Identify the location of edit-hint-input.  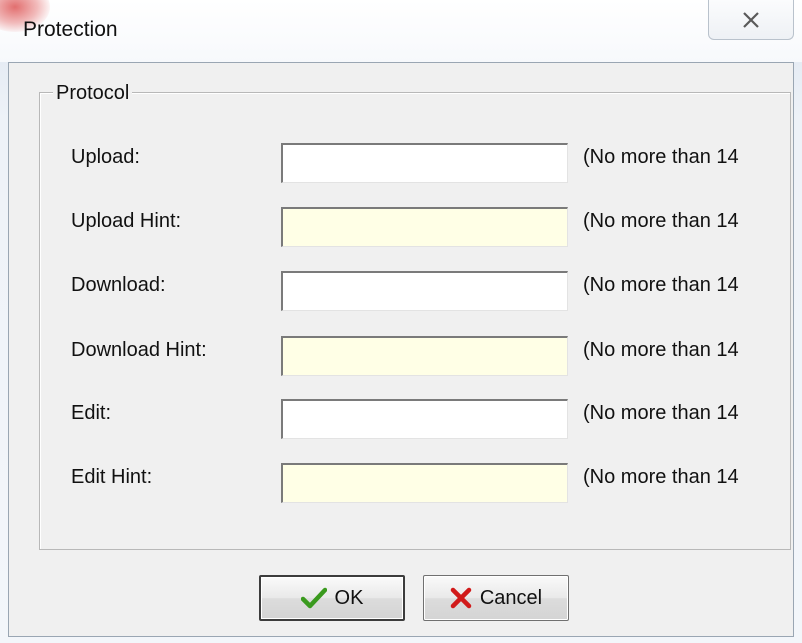
(424, 483).